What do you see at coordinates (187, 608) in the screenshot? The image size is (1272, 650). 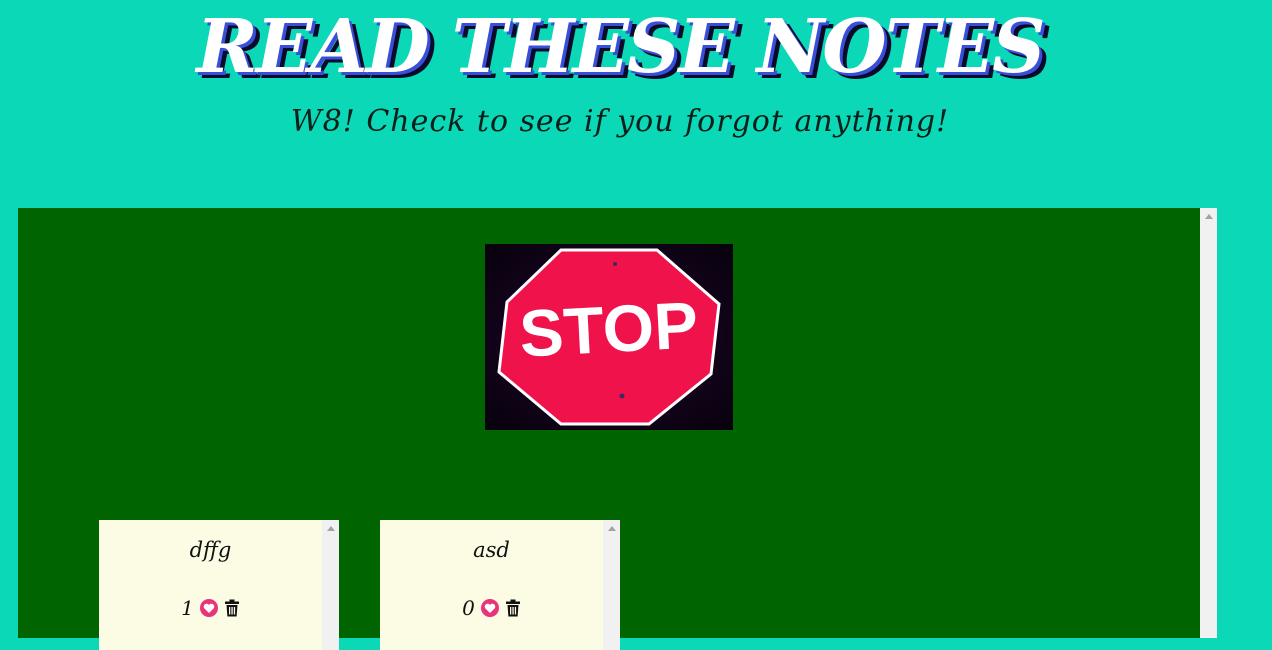 I see `like-count: 1` at bounding box center [187, 608].